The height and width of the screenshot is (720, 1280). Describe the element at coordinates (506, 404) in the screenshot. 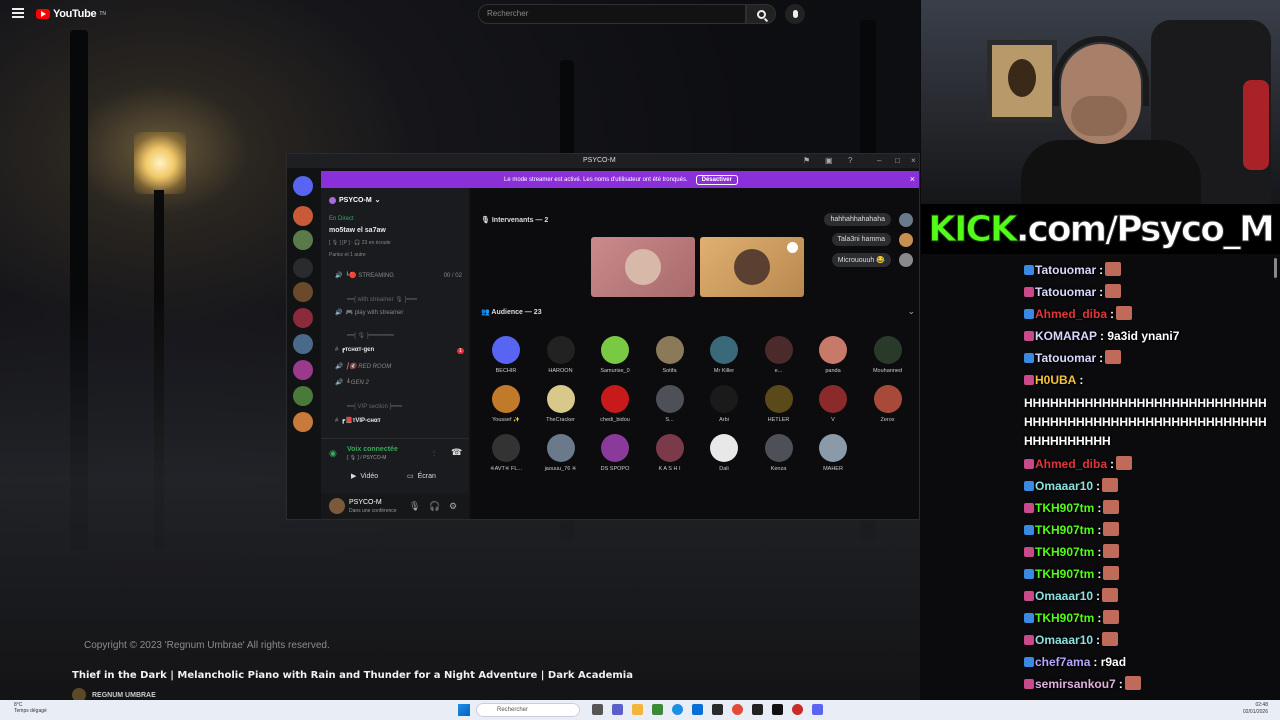

I see `audience-member: Youssef ✨` at that location.